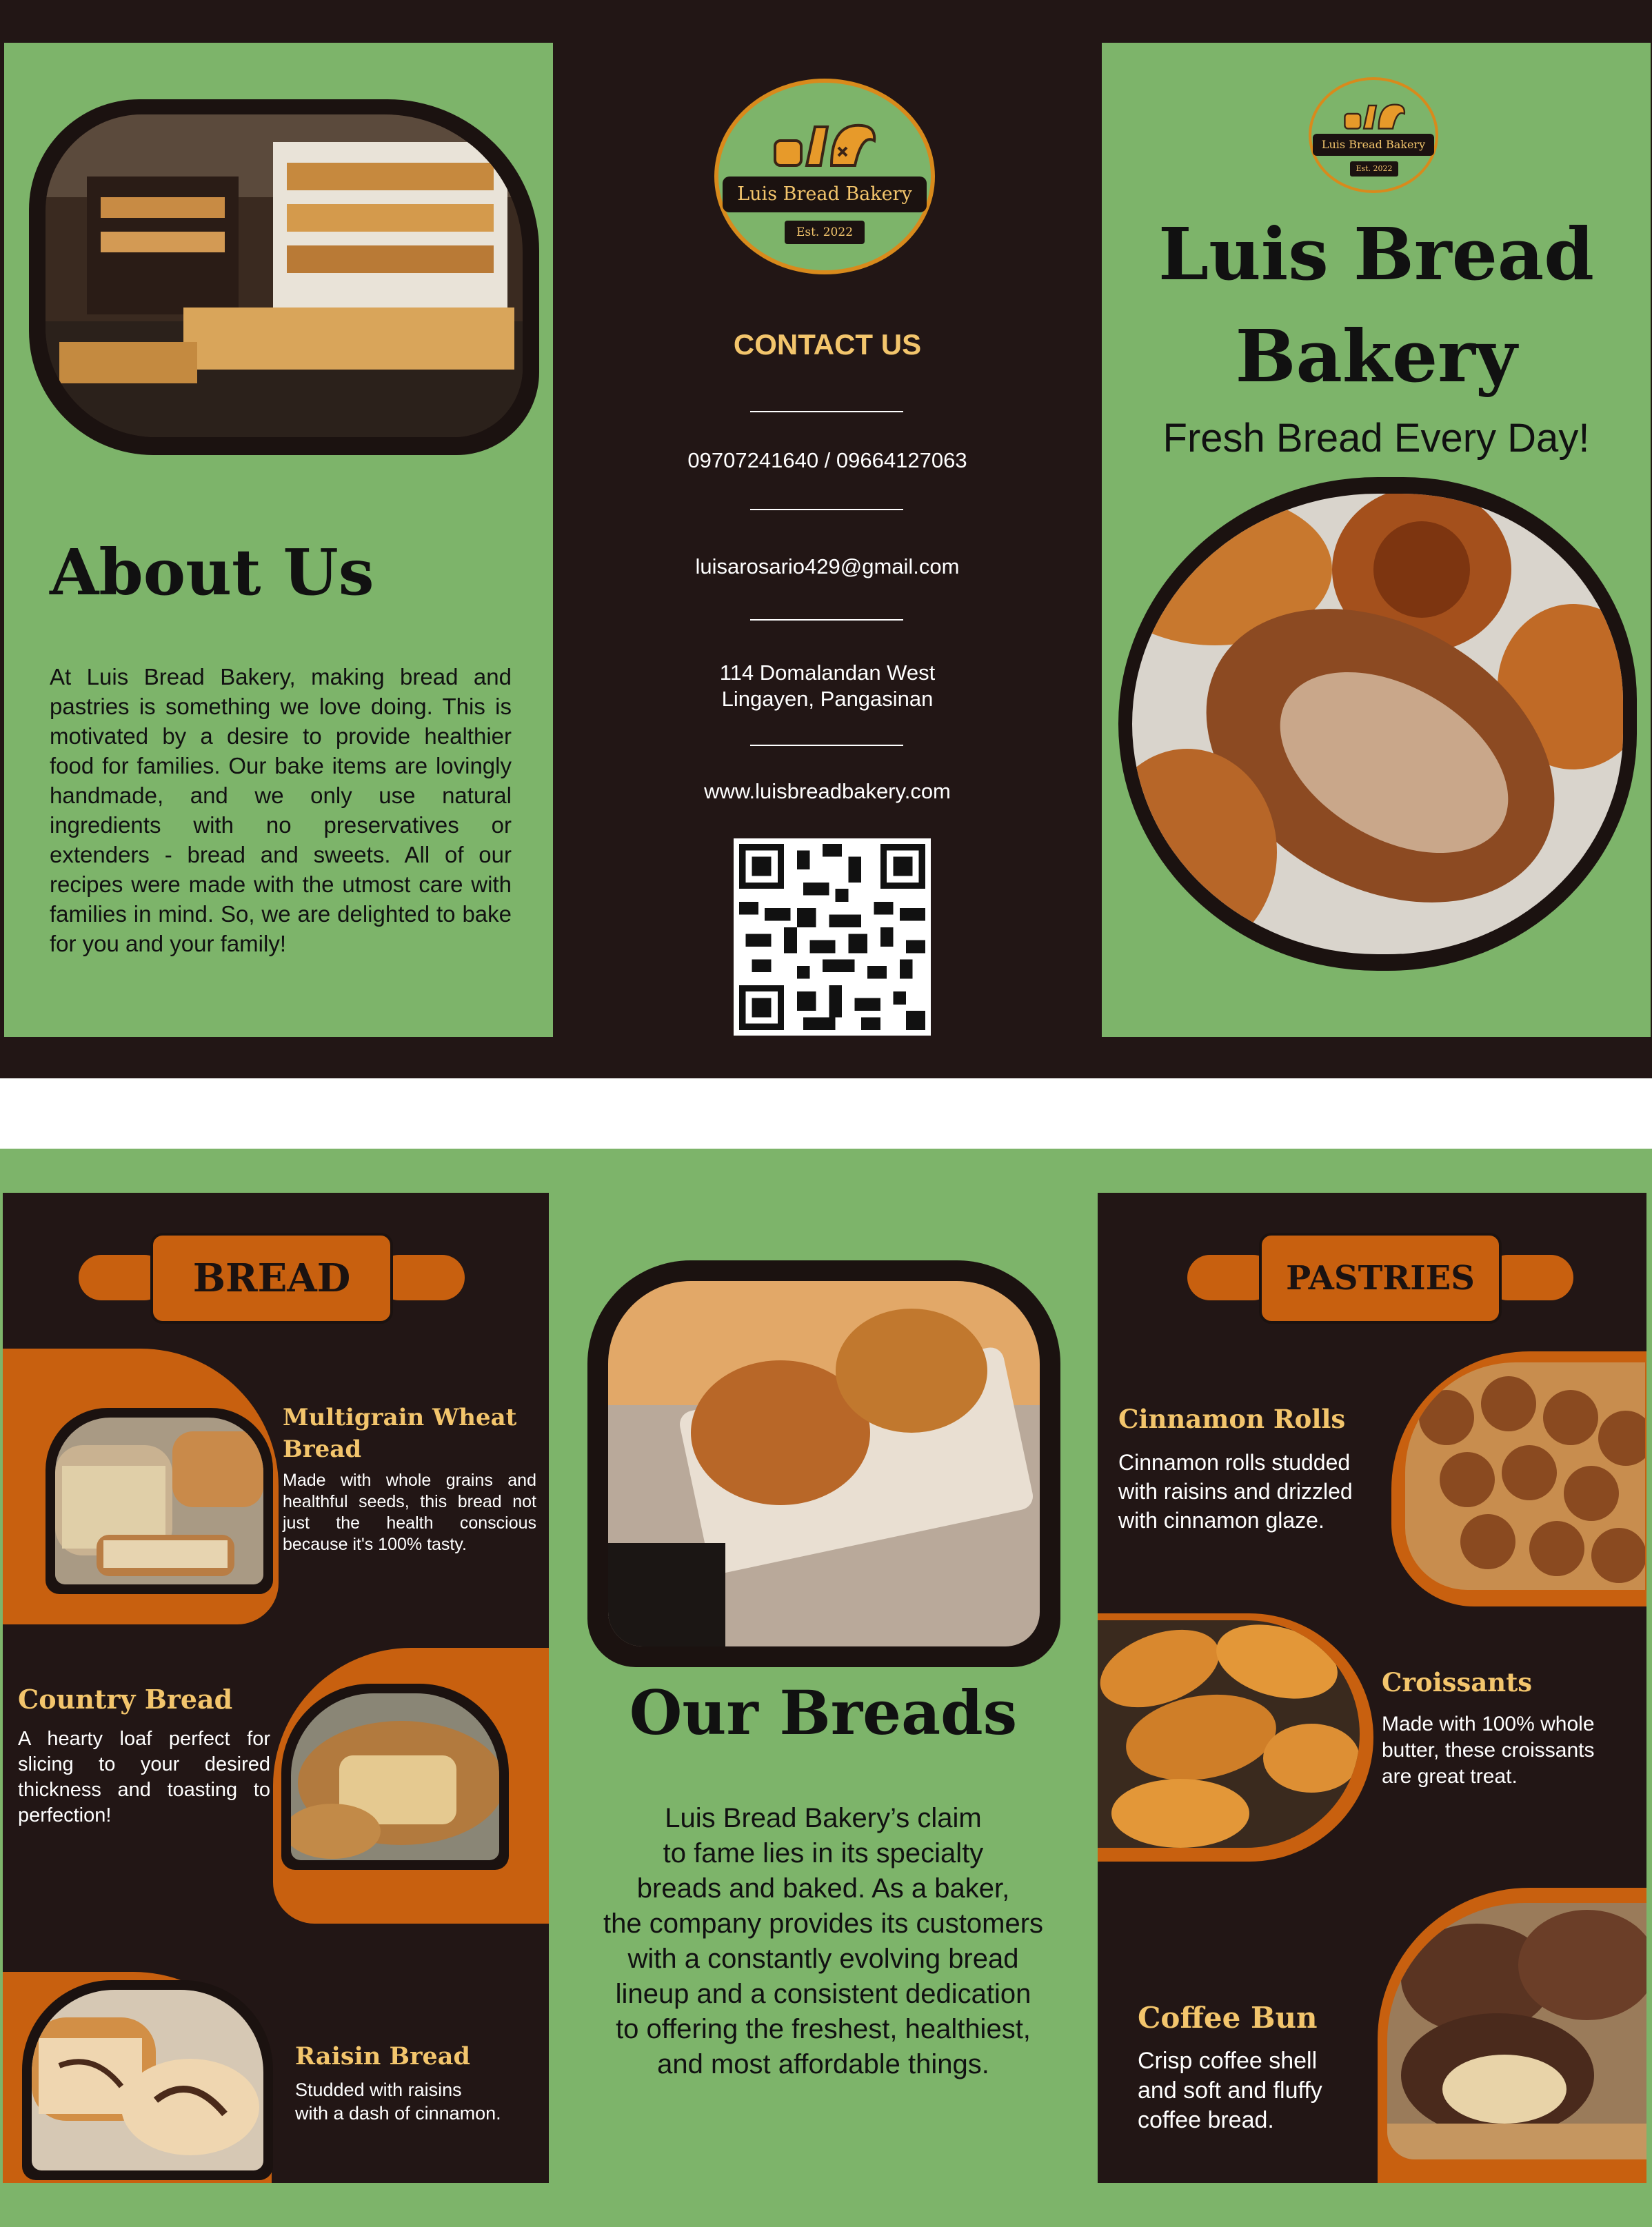 The width and height of the screenshot is (1652, 2227). Describe the element at coordinates (1206, 2120) in the screenshot. I see `coffee-bun-desc-line: coffee bread.` at that location.